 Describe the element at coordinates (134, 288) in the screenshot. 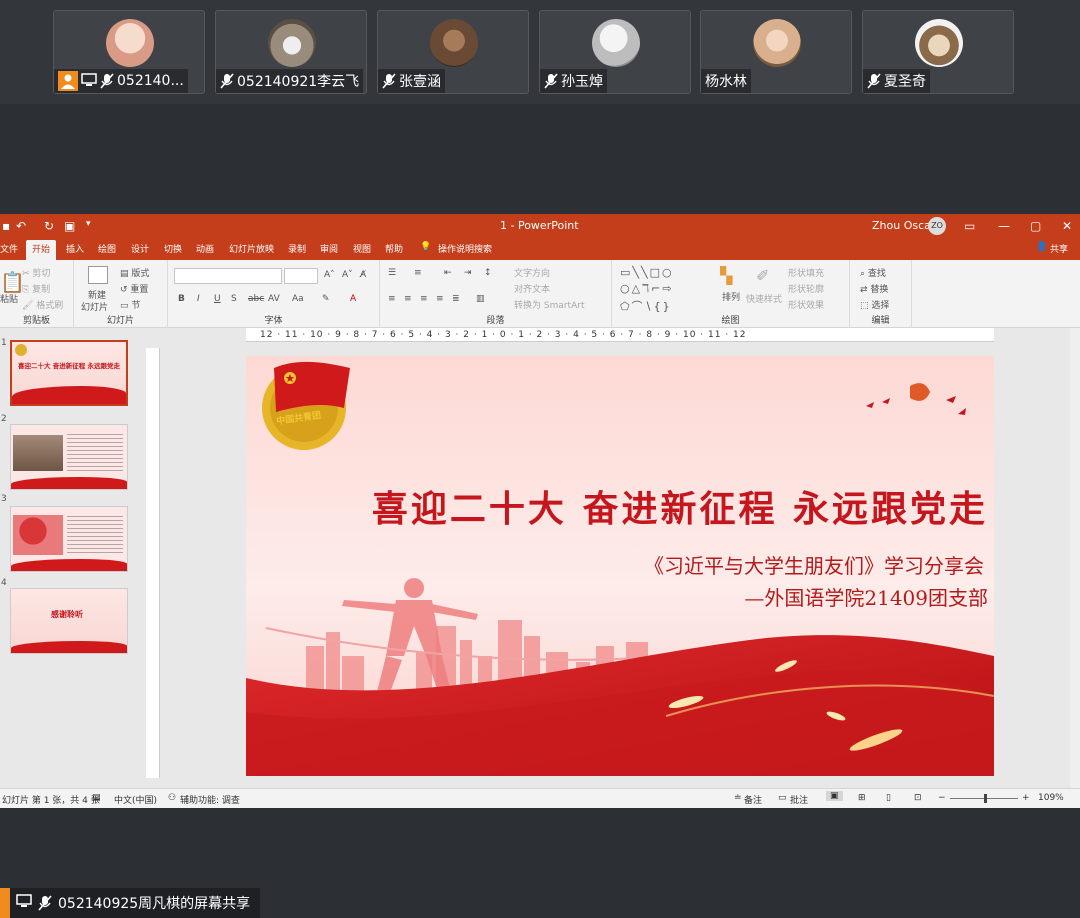

I see `reset-button: ↺ 重置` at that location.